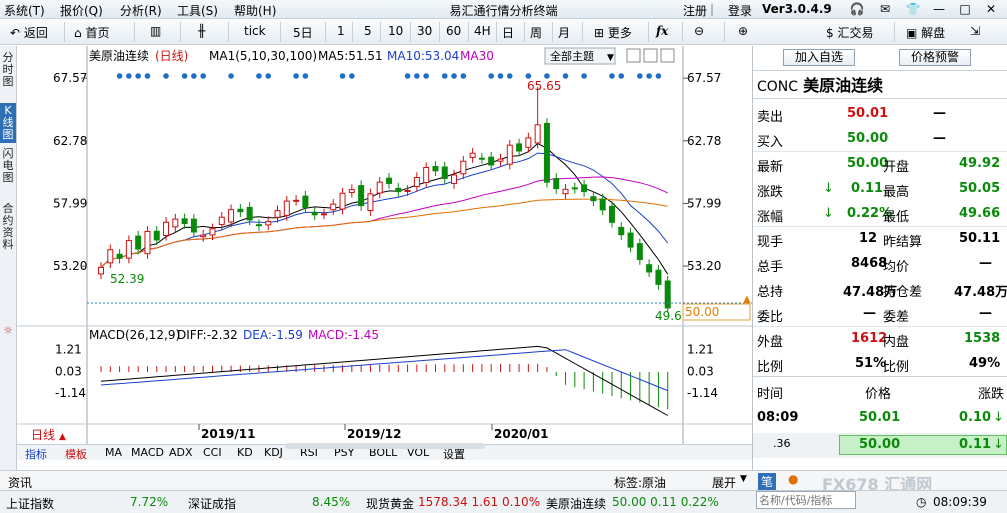 This screenshot has width=1007, height=513. I want to click on status-name: 美原油连续, so click(576, 503).